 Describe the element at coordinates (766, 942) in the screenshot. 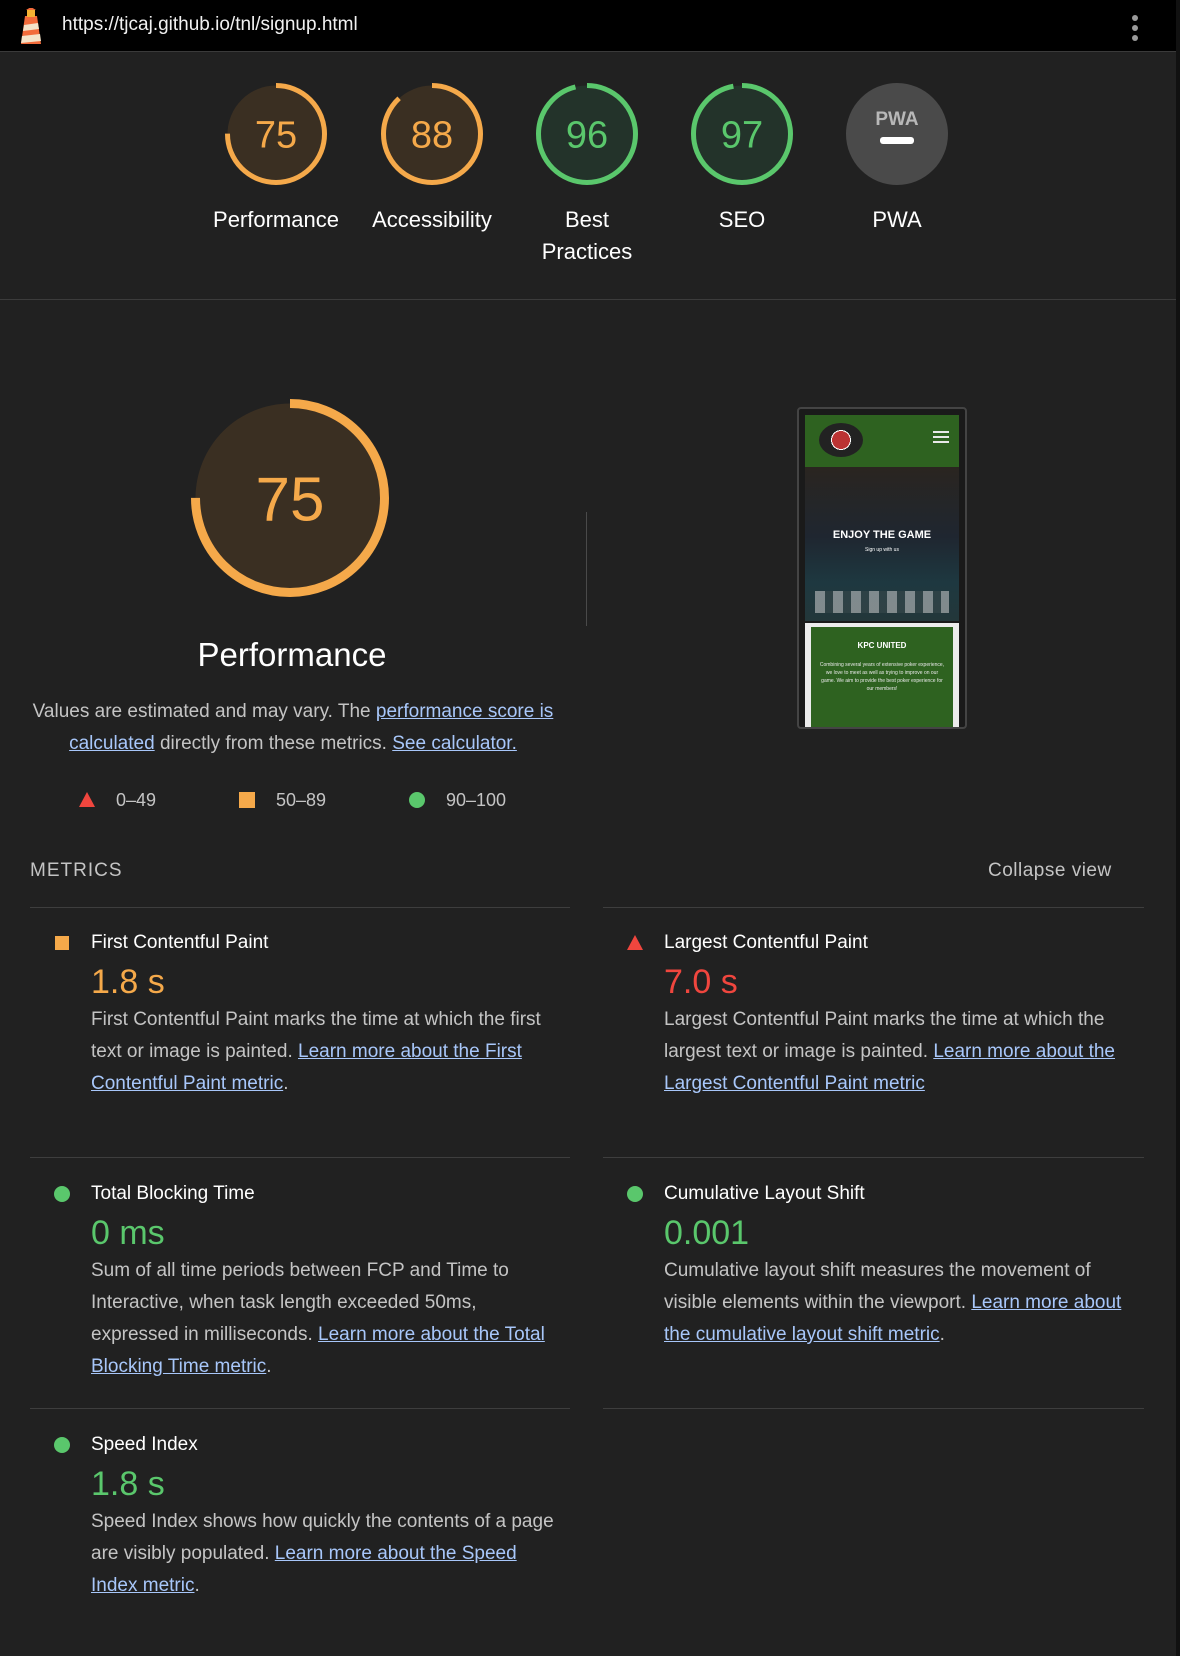

I see `metric-name: Largest Contentful Paint` at that location.